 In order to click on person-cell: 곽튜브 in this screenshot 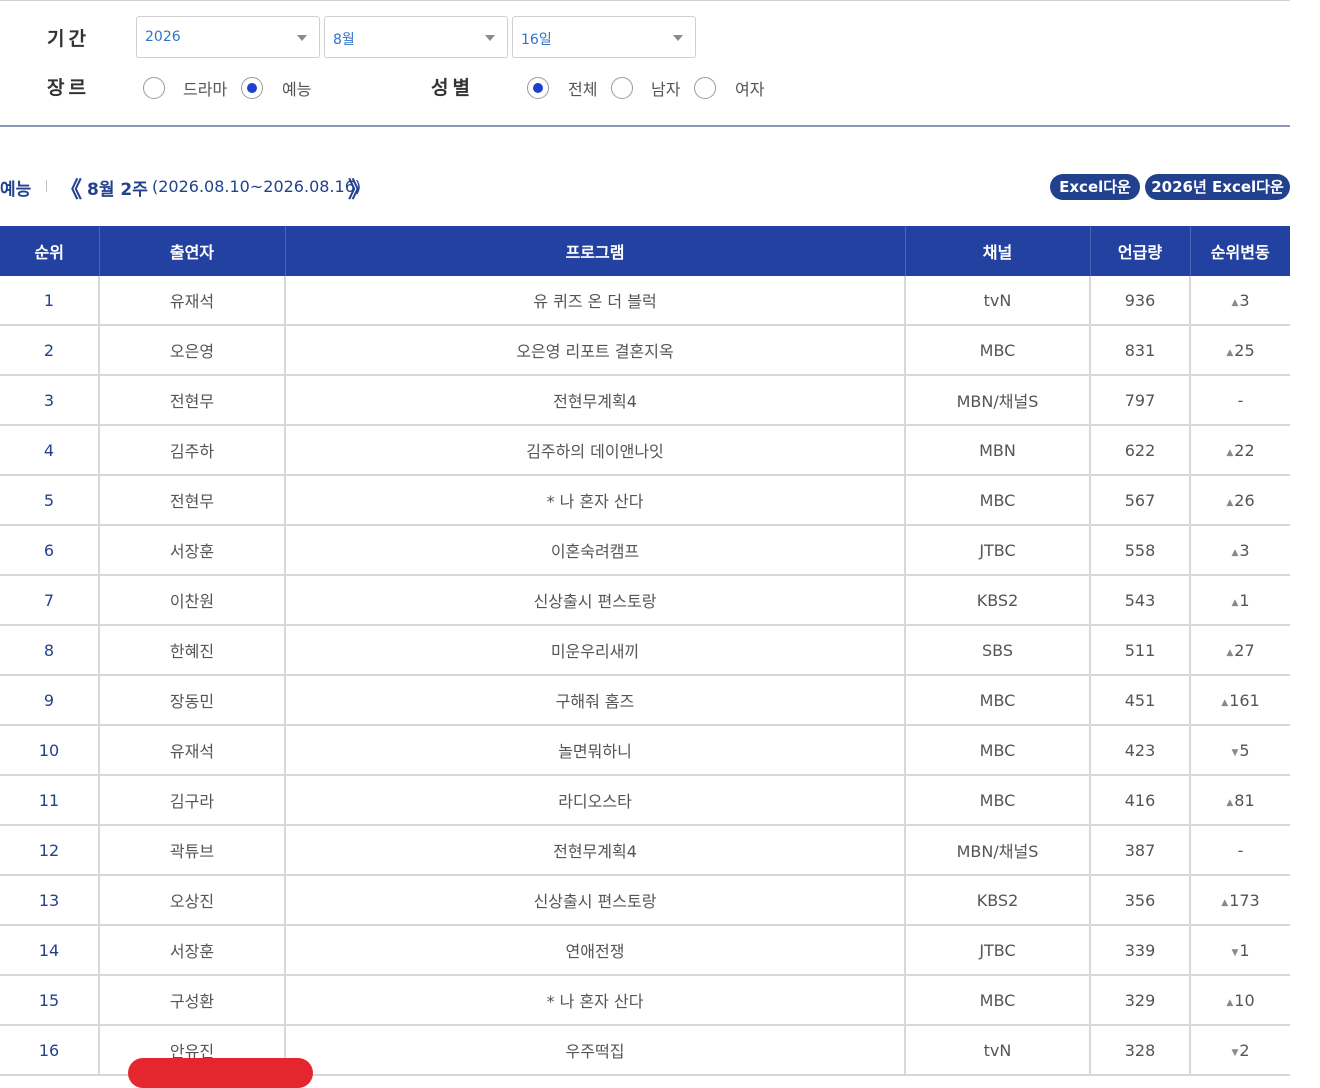, I will do `click(192, 850)`.